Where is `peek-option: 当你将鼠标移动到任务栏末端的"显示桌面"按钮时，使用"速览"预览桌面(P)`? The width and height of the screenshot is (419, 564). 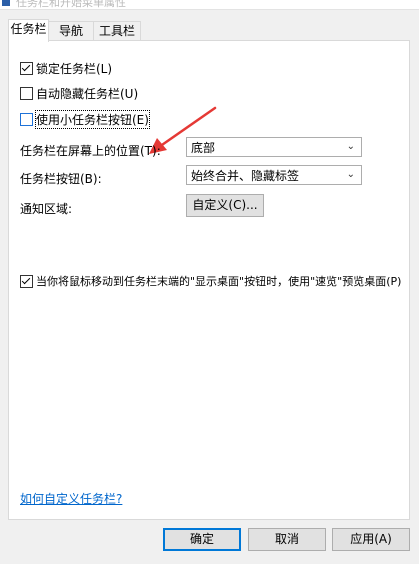
peek-option: 当你将鼠标移动到任务栏末端的"显示桌面"按钮时，使用"速览"预览桌面(P) is located at coordinates (210, 281).